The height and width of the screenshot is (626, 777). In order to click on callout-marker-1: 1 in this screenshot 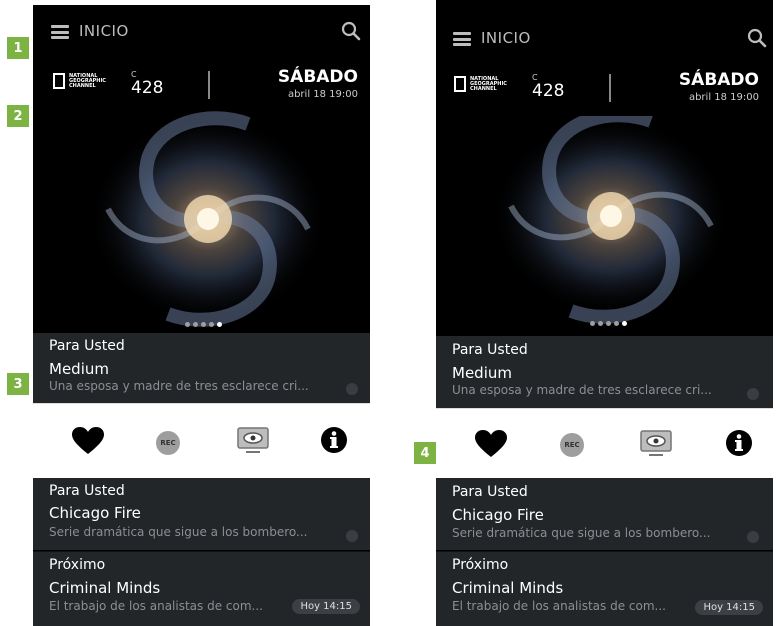, I will do `click(18, 48)`.